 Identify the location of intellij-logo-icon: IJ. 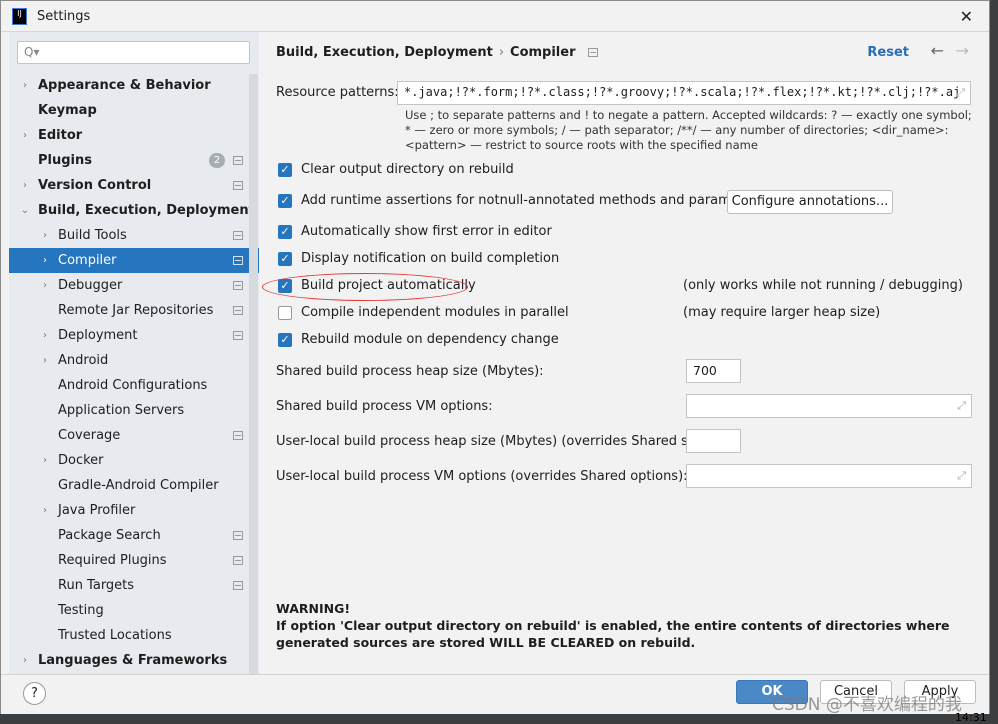
(19, 16).